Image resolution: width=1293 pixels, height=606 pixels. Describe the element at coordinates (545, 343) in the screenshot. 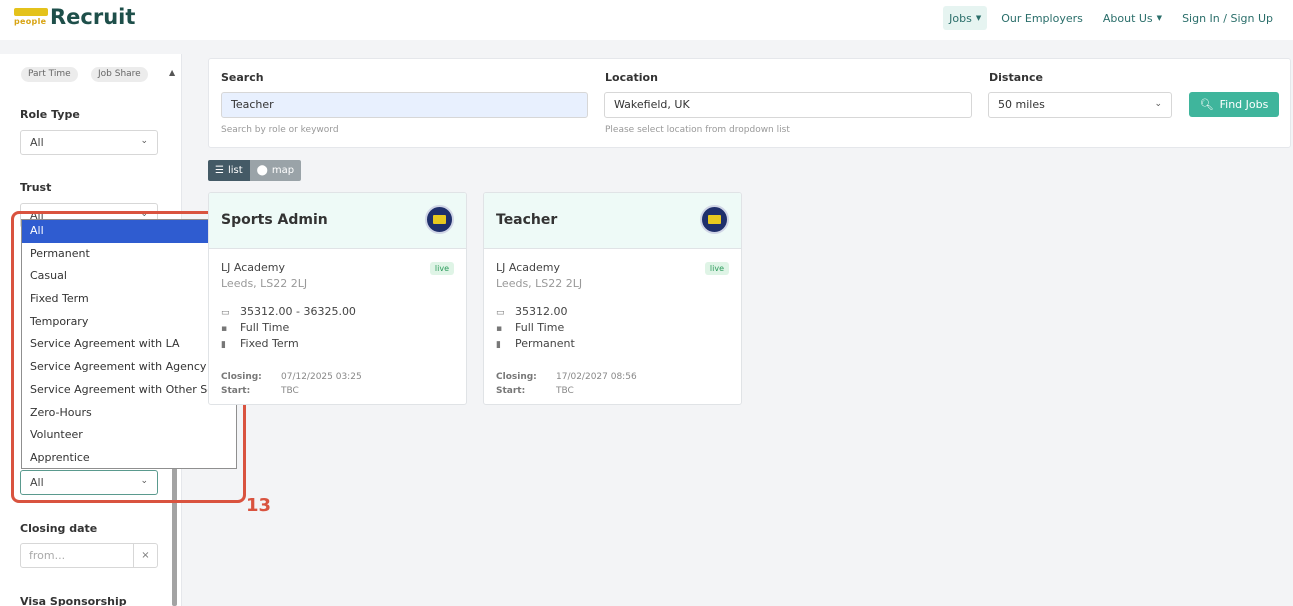

I see `job-contract: Permanent` at that location.